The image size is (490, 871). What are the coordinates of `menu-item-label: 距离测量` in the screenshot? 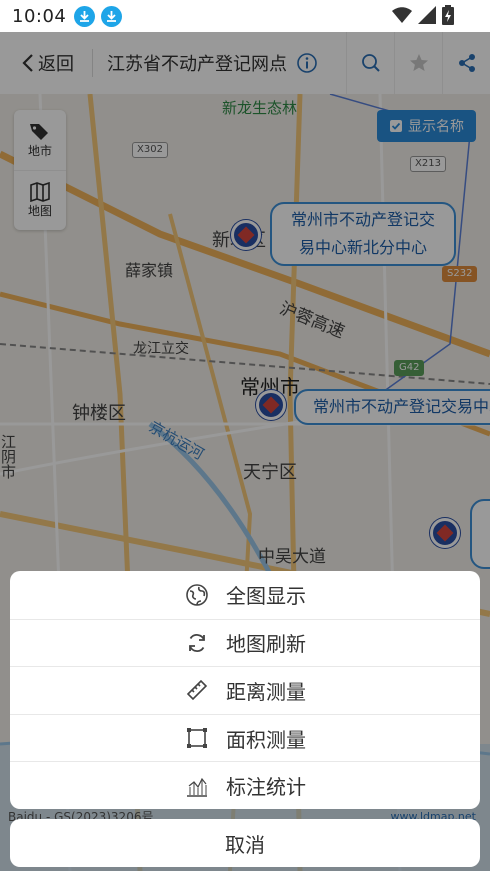 It's located at (266, 691).